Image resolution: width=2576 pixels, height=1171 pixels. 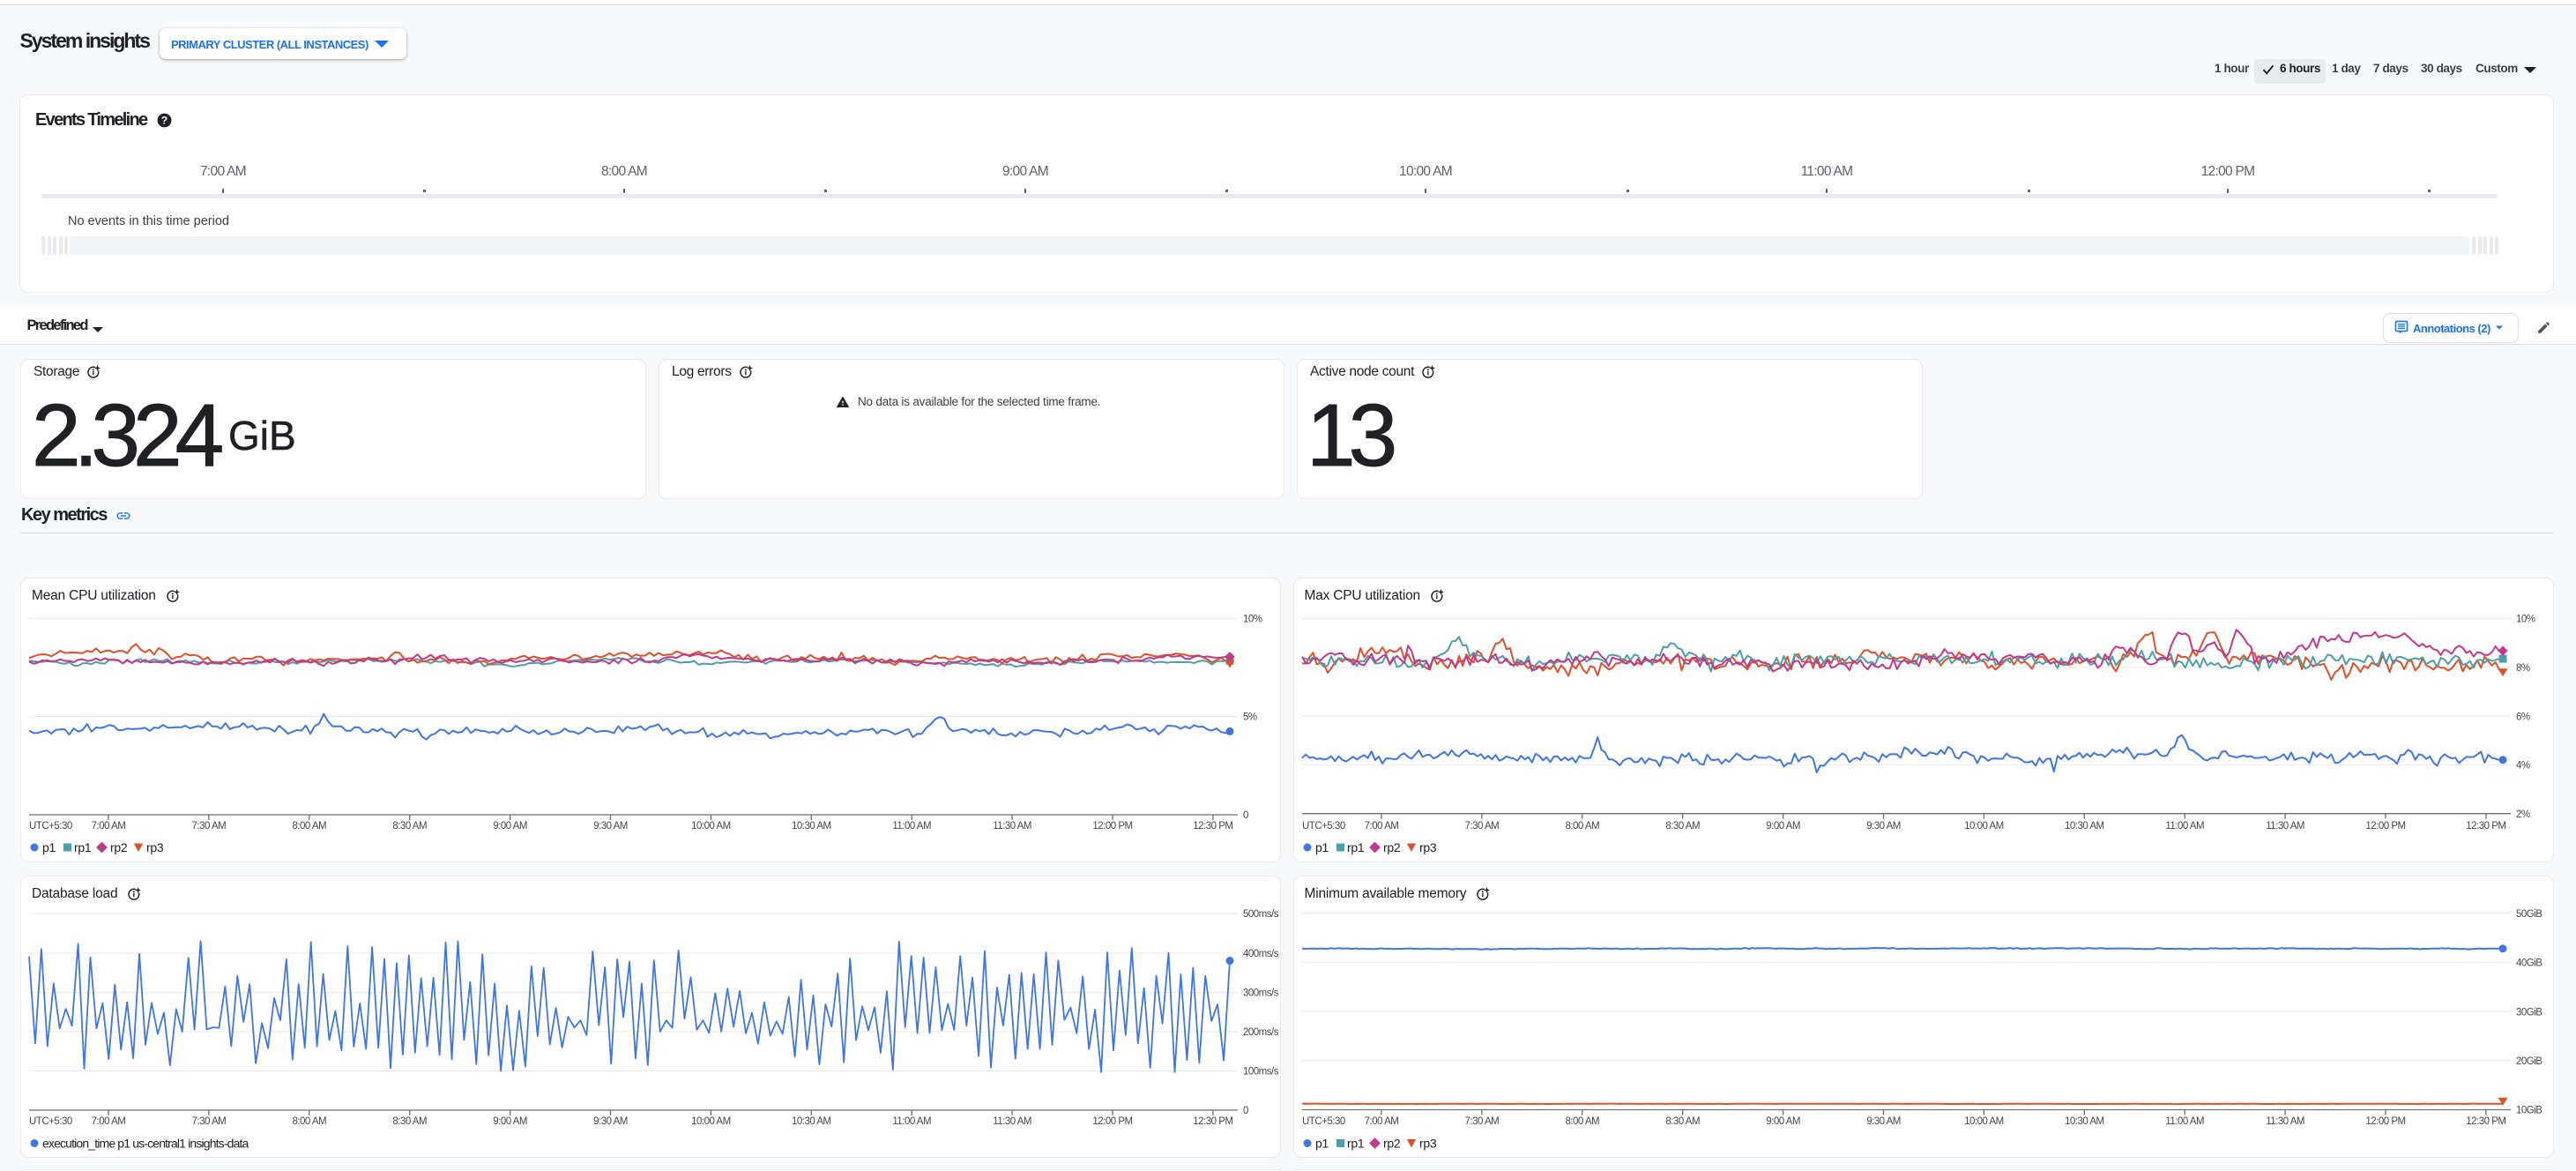 I want to click on svg-text: 20GiB, so click(x=2529, y=1061).